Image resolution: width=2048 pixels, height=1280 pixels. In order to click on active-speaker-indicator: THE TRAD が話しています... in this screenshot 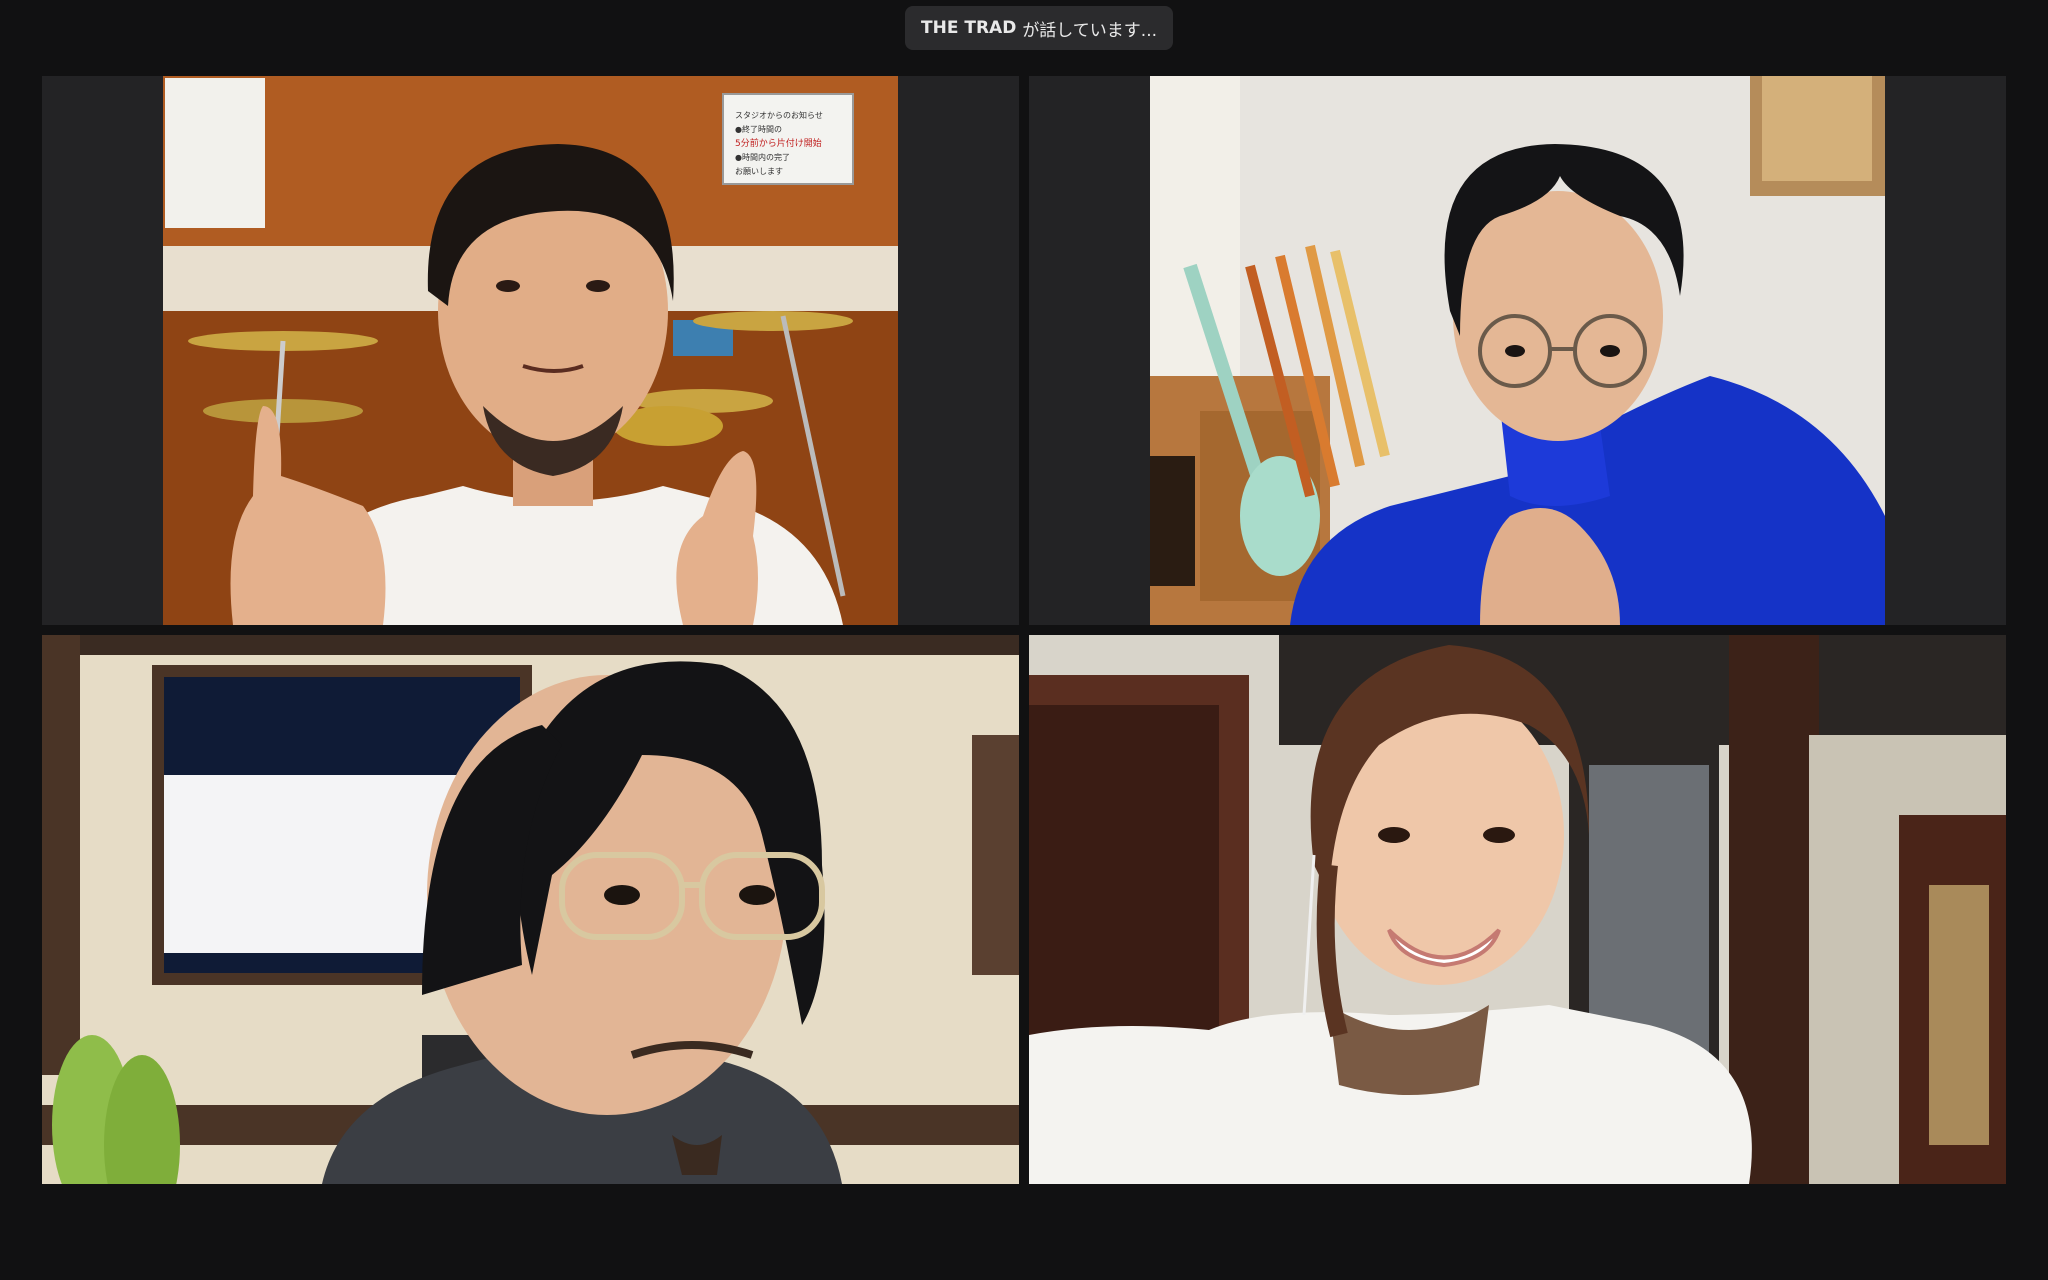, I will do `click(1039, 28)`.